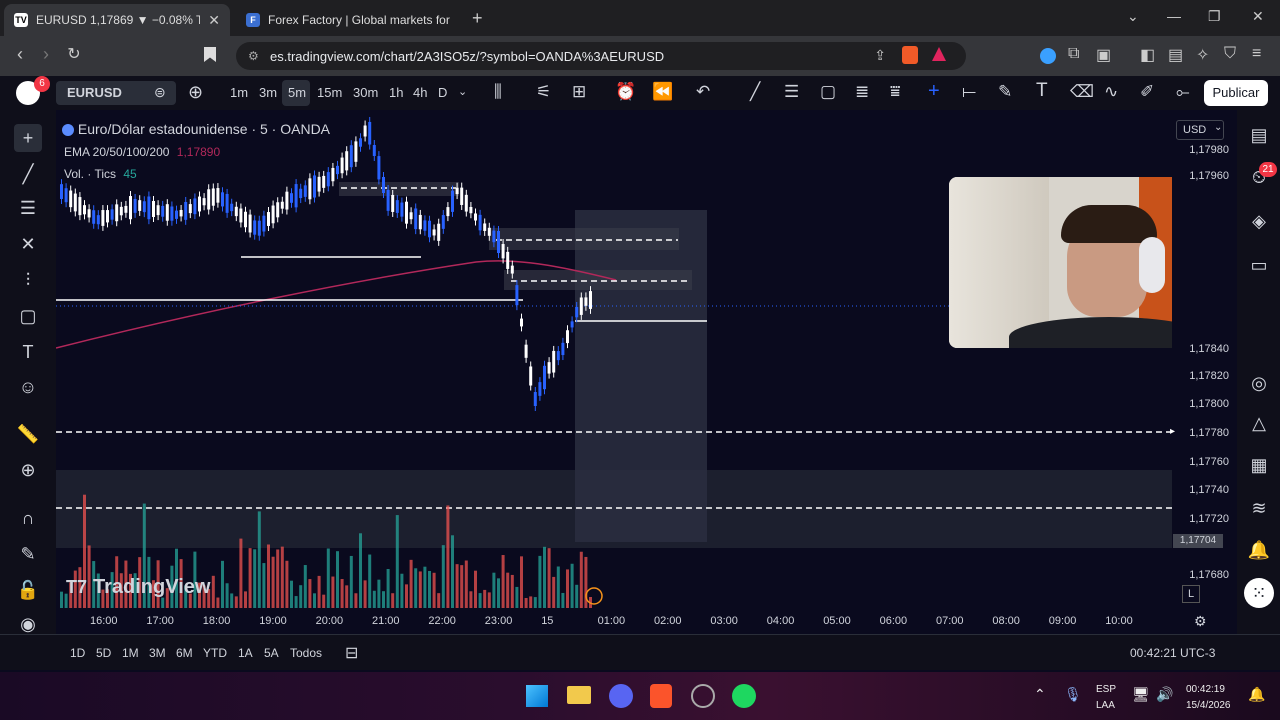 The height and width of the screenshot is (720, 1280). Describe the element at coordinates (28, 352) in the screenshot. I see `text-icon: T` at that location.